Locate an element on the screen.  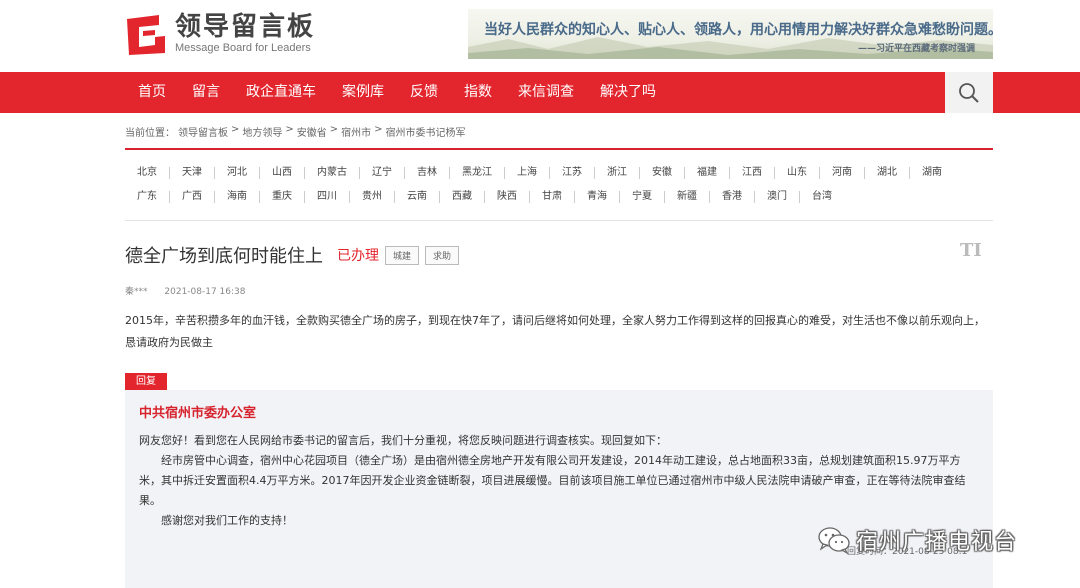
breadcrumb-link-local: 地方领导 is located at coordinates (262, 131).